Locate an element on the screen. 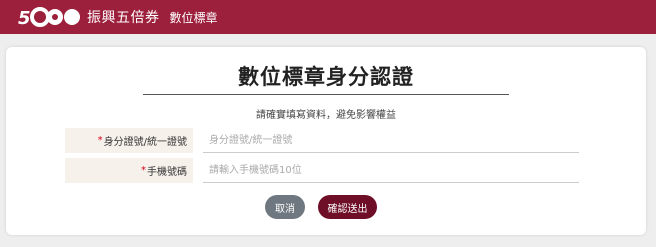  logo-5000-icon: 5 is located at coordinates (49, 17).